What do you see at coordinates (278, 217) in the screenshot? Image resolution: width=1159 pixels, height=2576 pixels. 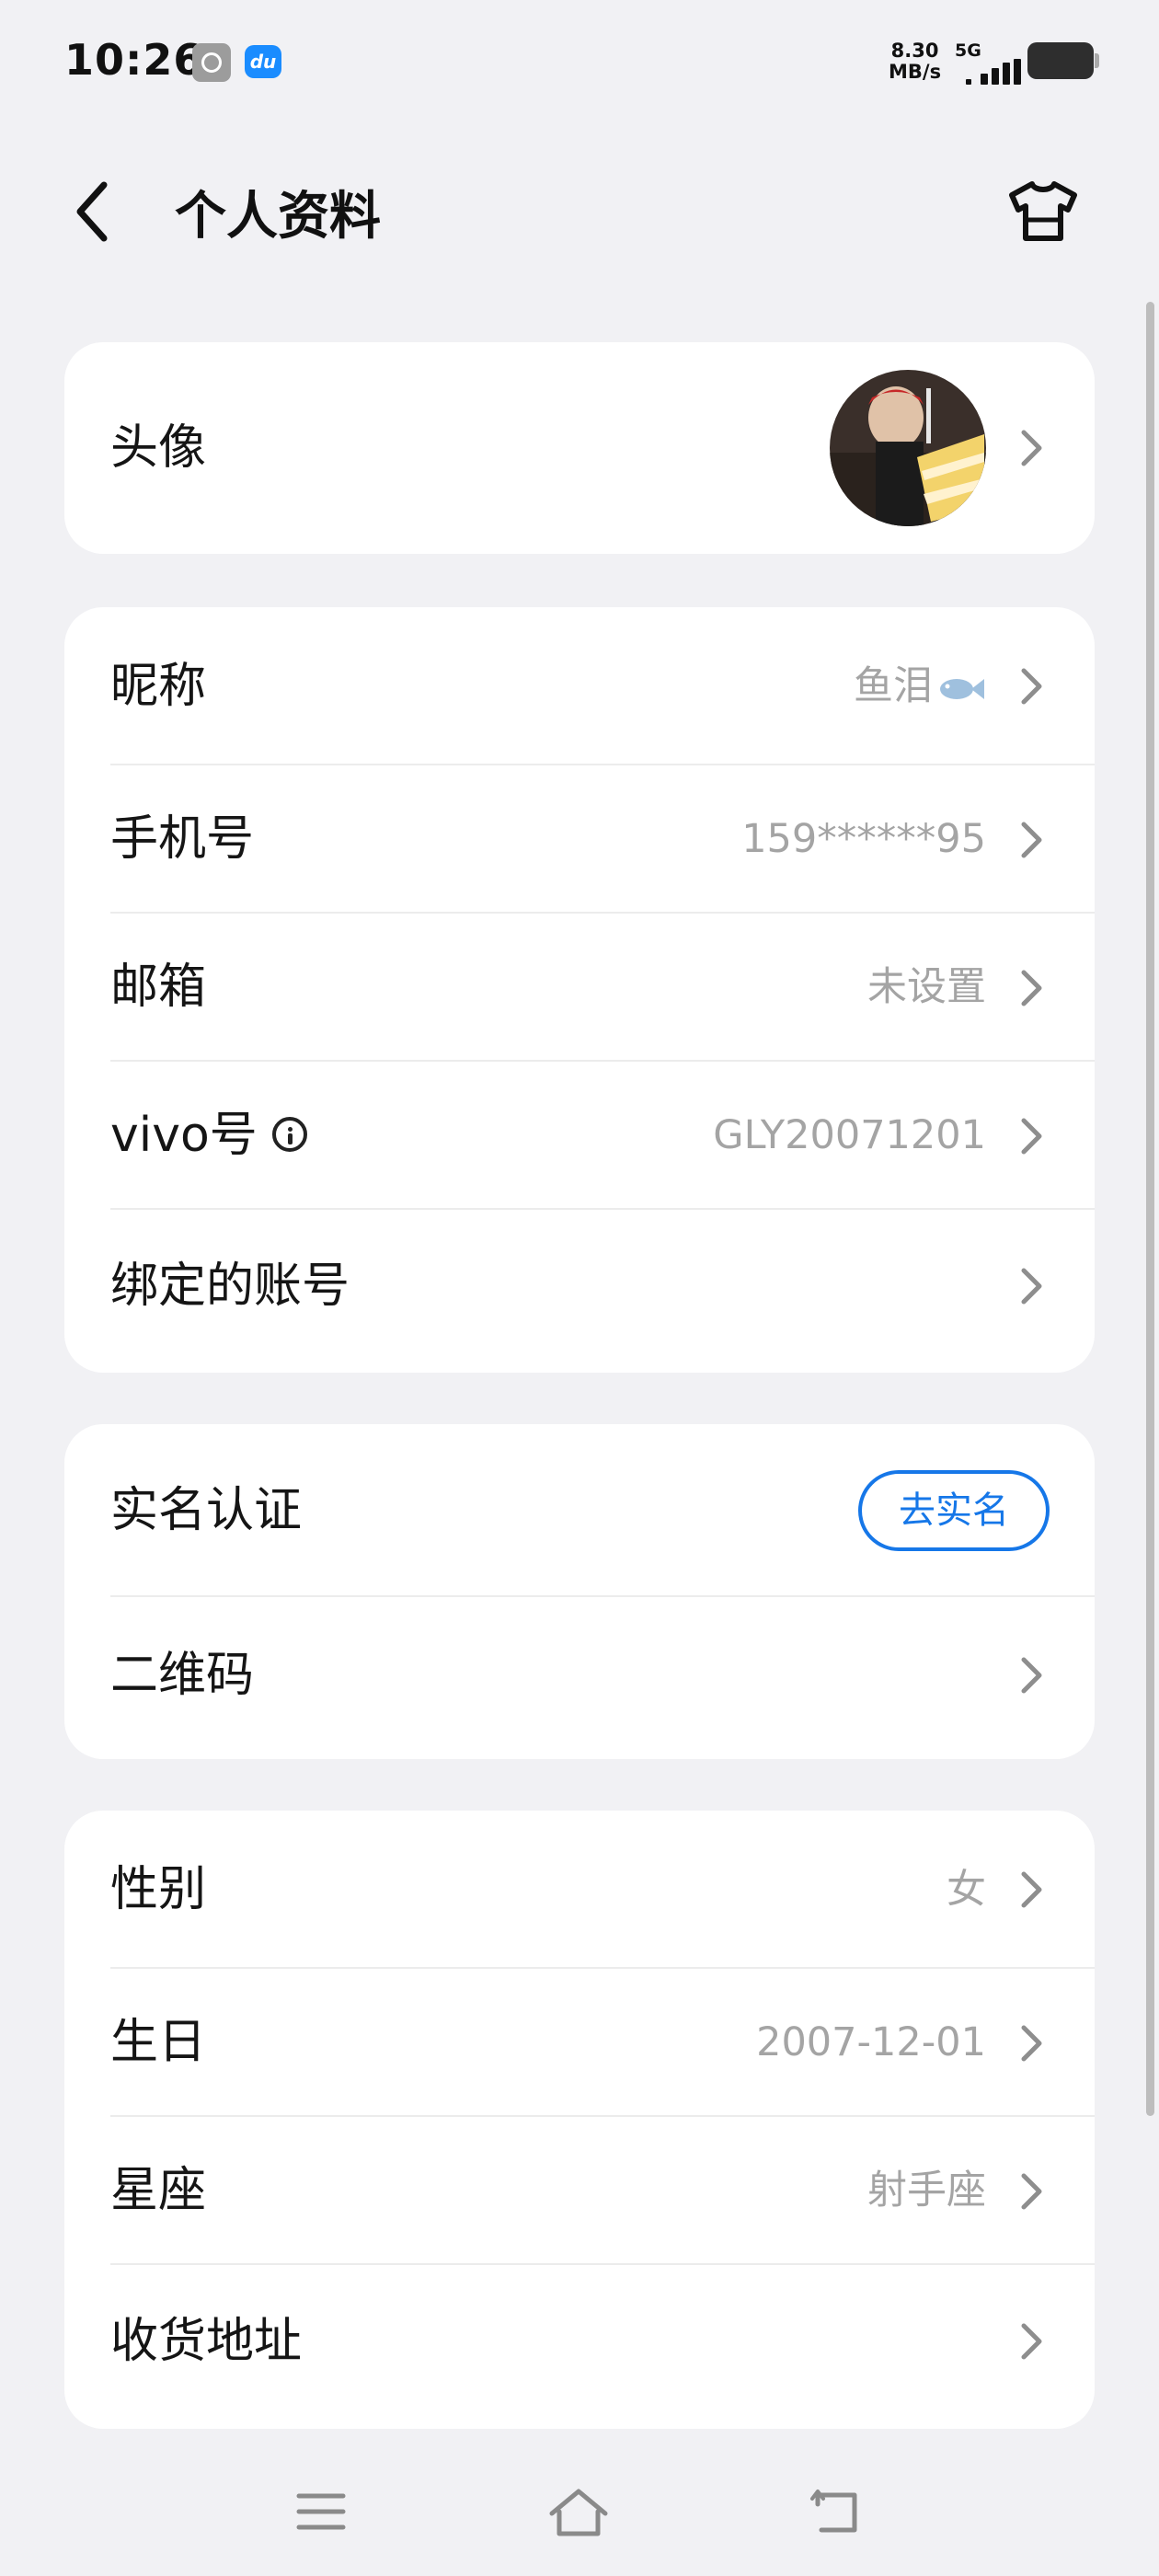 I see `page-title: 个人资料` at bounding box center [278, 217].